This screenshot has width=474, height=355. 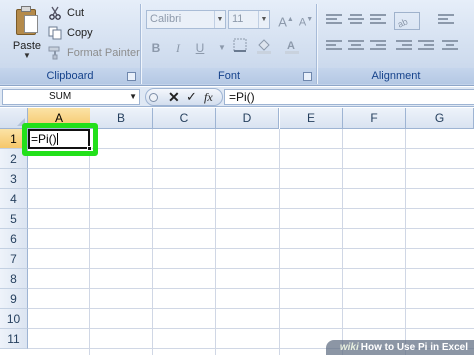 What do you see at coordinates (378, 47) in the screenshot?
I see `align-right-icon` at bounding box center [378, 47].